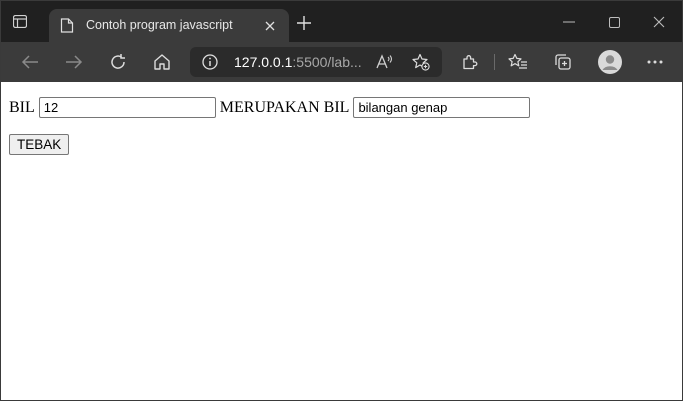 Image resolution: width=683 pixels, height=401 pixels. I want to click on tab-strip: Contoh program javascript, so click(341, 21).